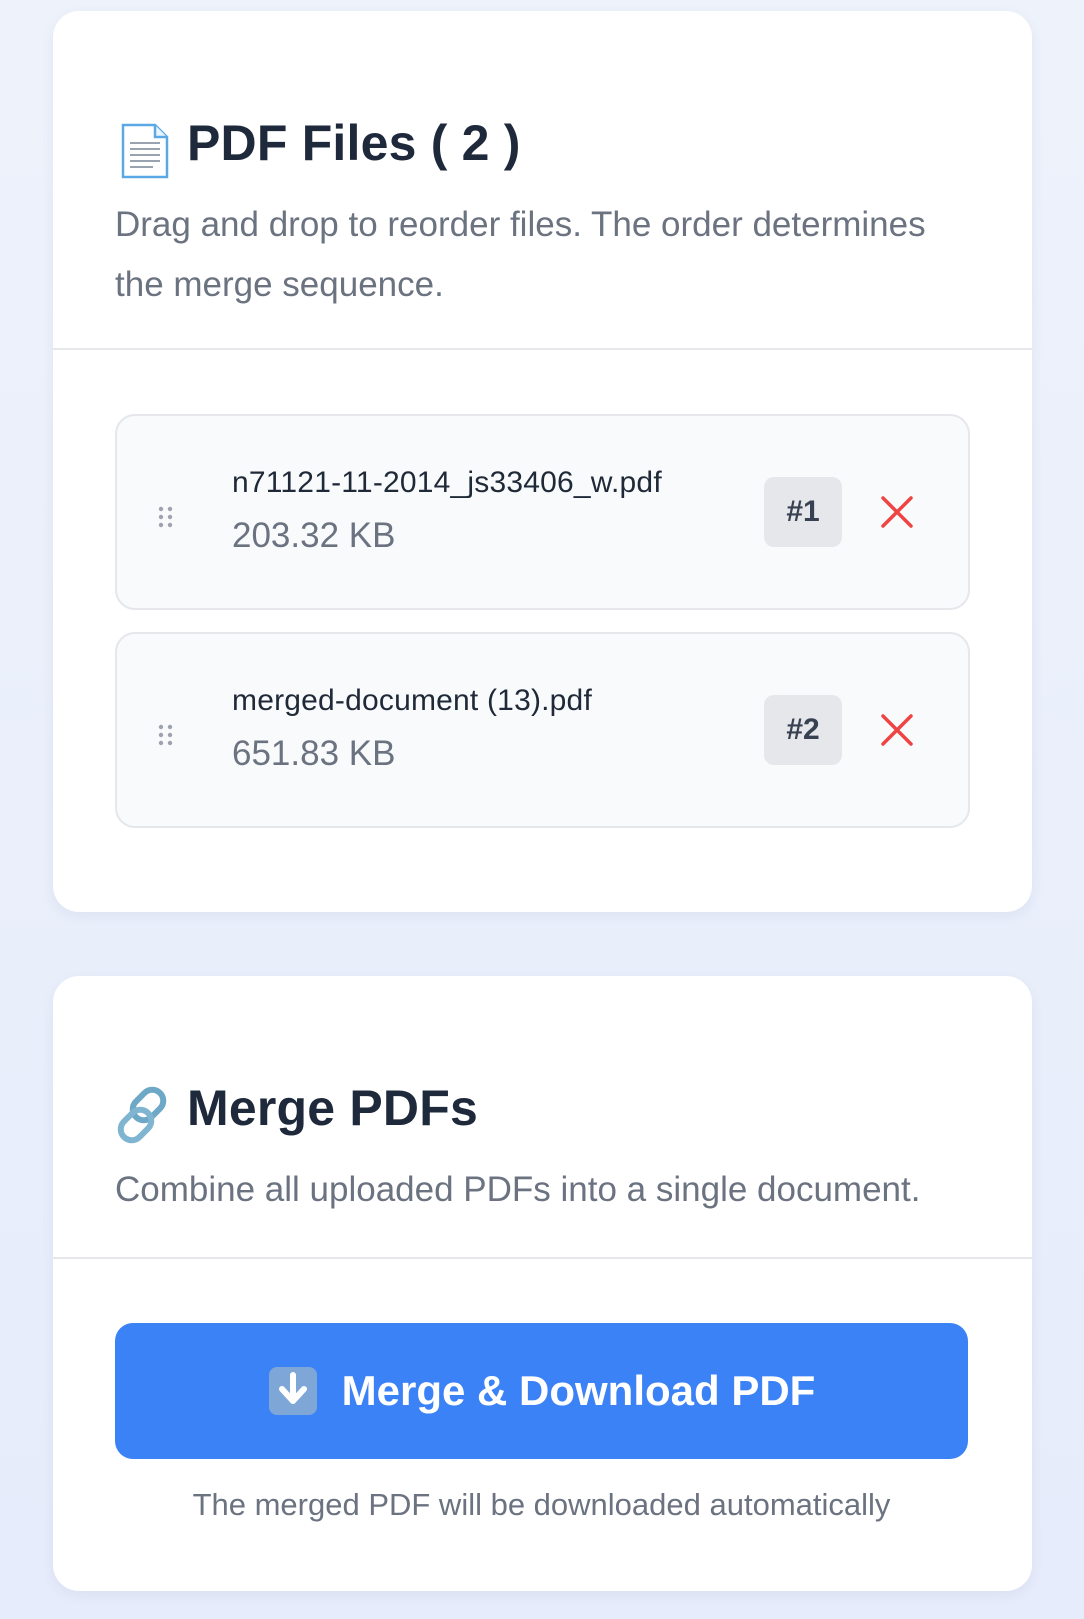  What do you see at coordinates (803, 730) in the screenshot?
I see `order-badge: #2` at bounding box center [803, 730].